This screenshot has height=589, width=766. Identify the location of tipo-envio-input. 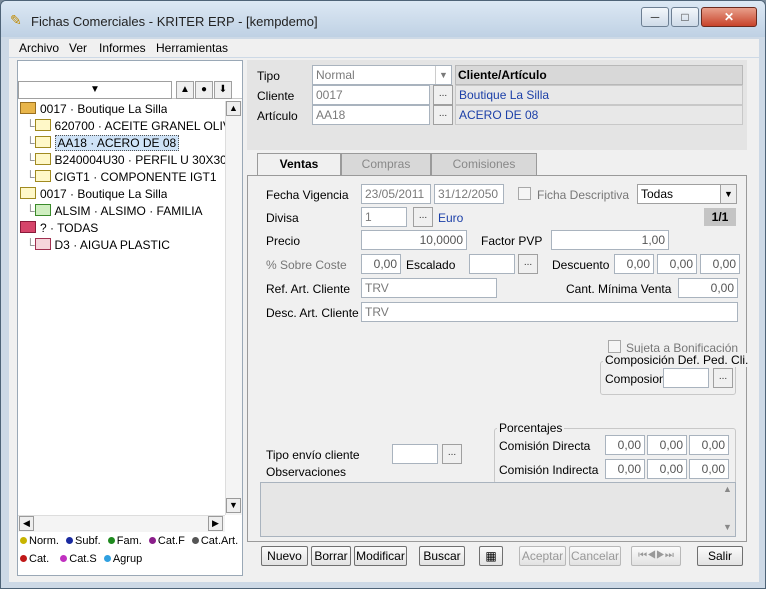
(415, 454).